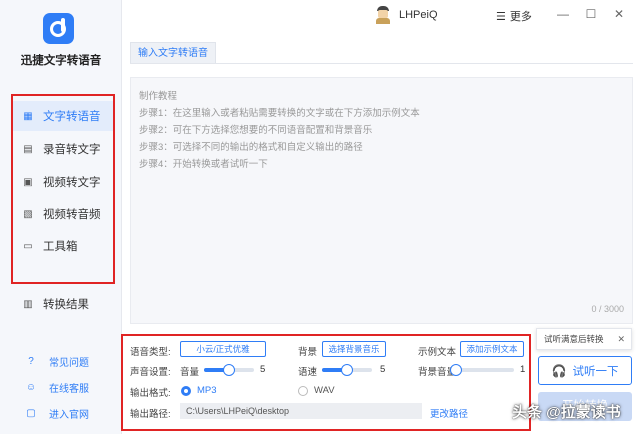  What do you see at coordinates (418, 15) in the screenshot?
I see `username: LHPeiQ` at bounding box center [418, 15].